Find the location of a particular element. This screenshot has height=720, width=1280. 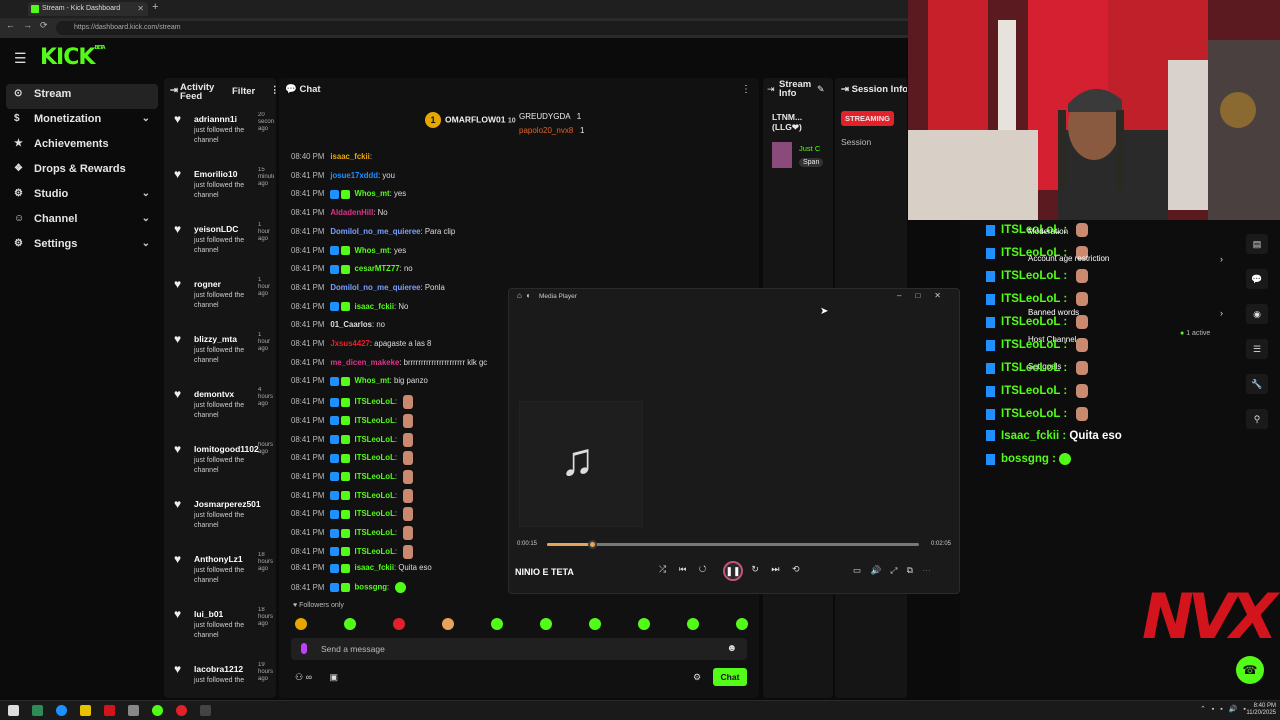

url-input: https://dashboard.kick.com/stream is located at coordinates (486, 28).